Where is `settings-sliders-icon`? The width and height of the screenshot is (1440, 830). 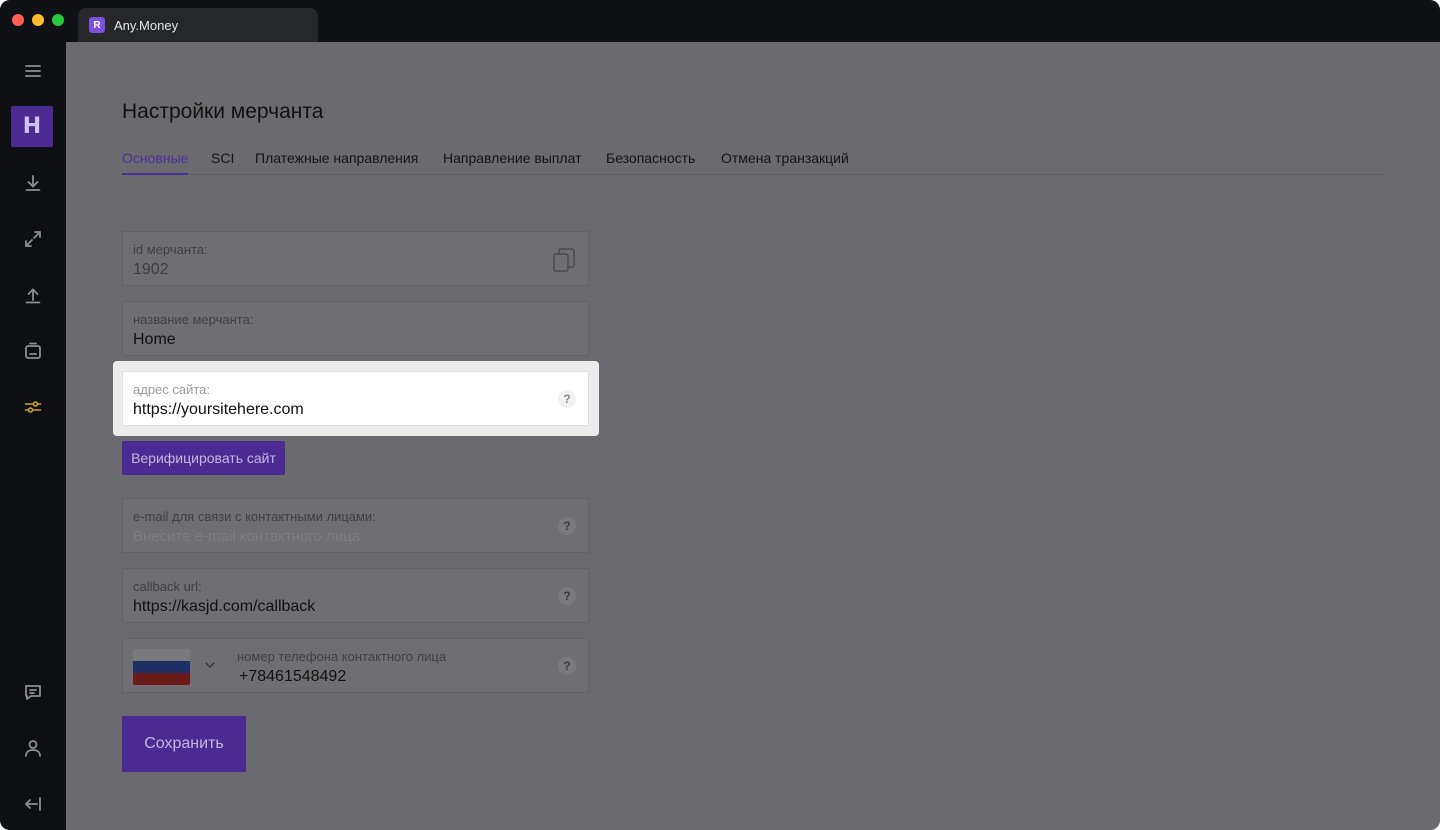 settings-sliders-icon is located at coordinates (33, 407).